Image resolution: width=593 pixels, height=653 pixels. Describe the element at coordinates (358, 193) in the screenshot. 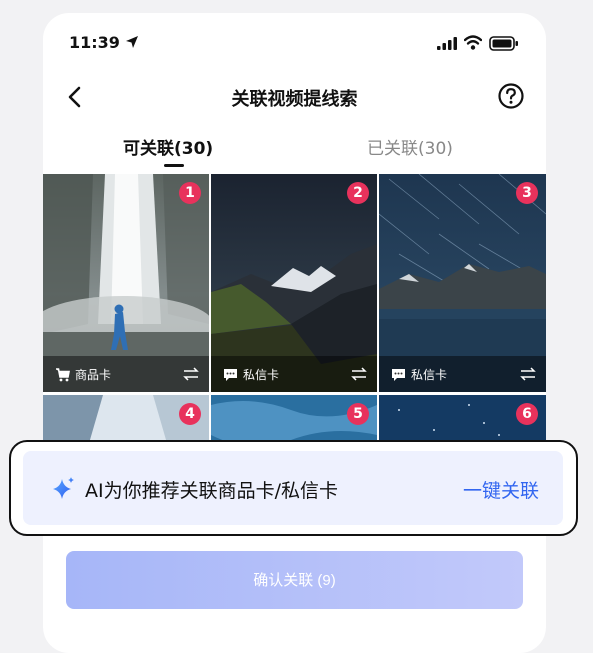

I see `order-badge: 2` at that location.